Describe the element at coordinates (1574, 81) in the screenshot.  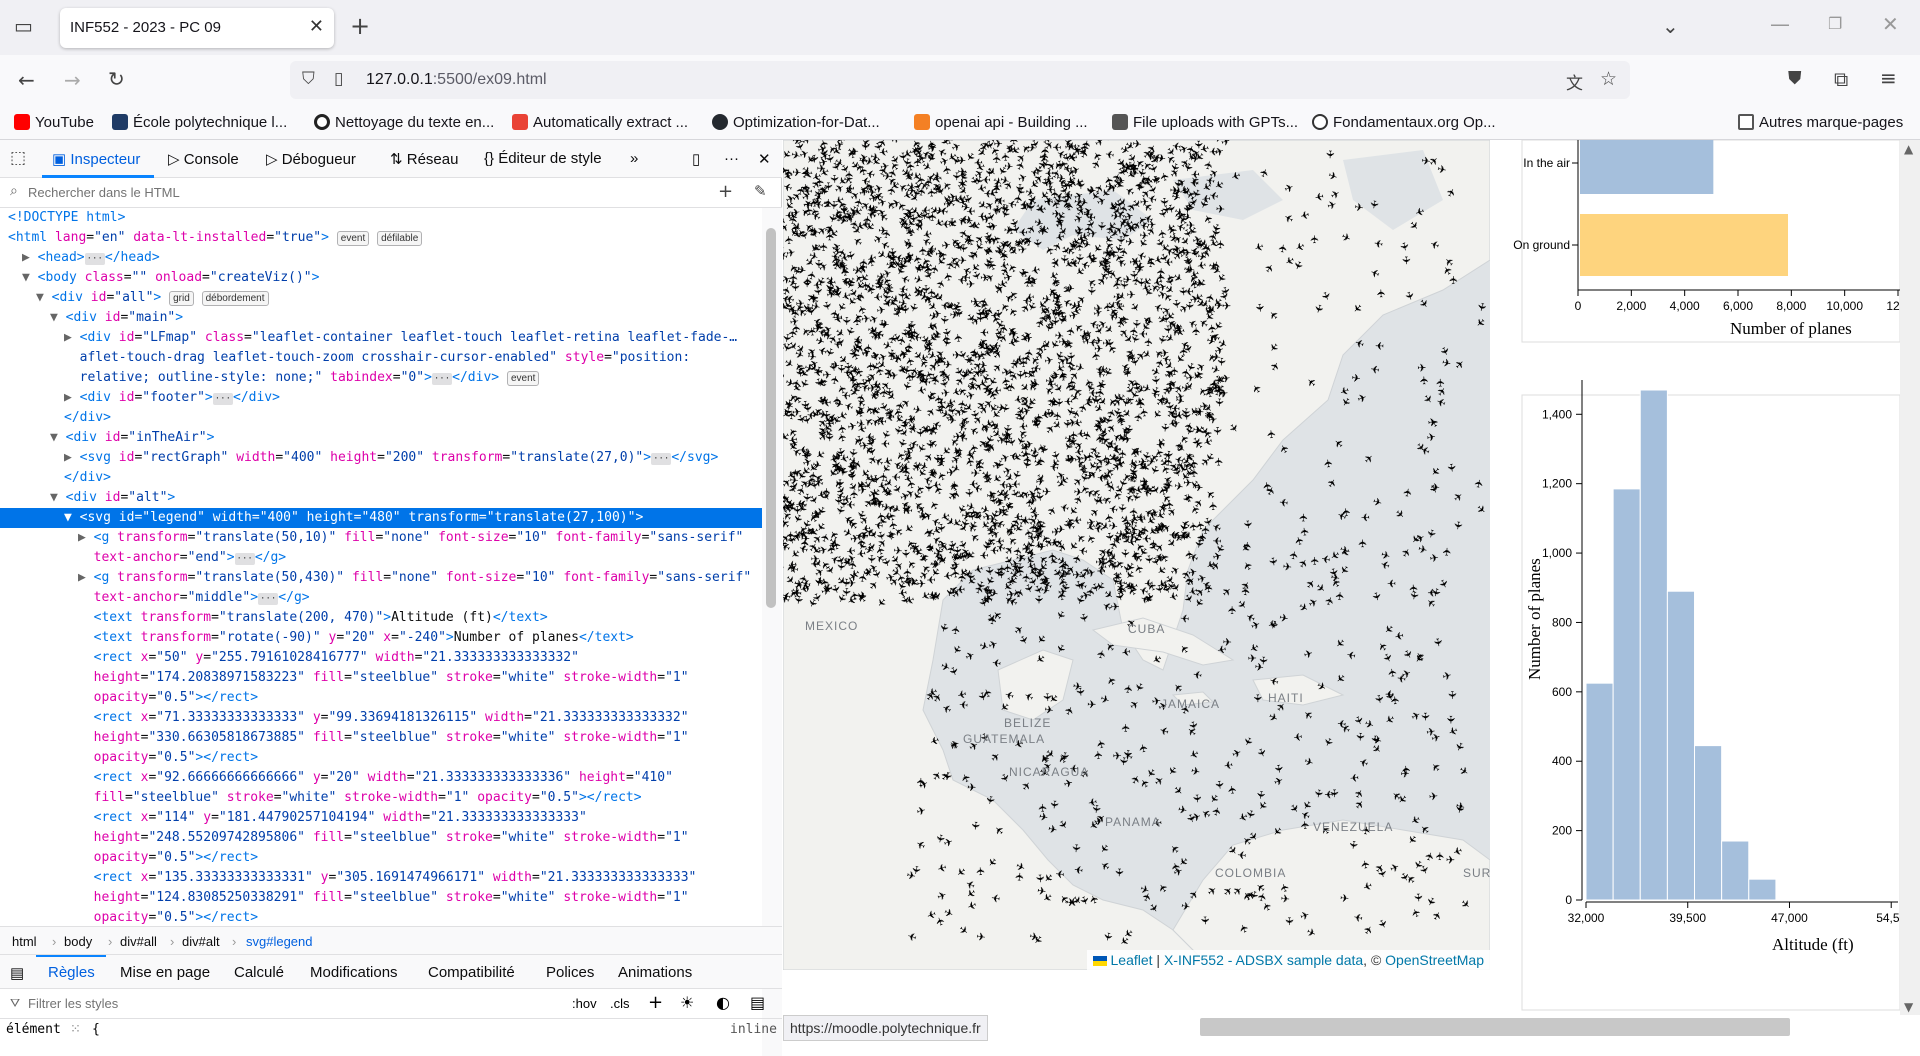
I see `translate-icon: 文` at that location.